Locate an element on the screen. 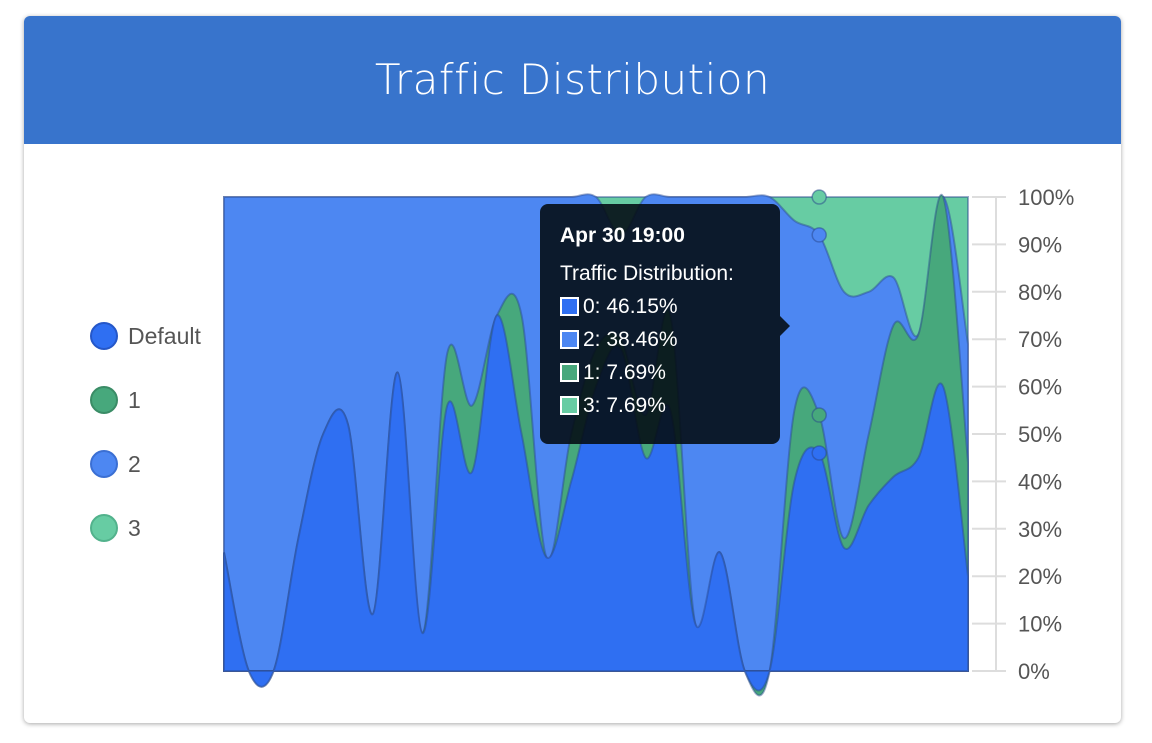  y-tick-label: 30% is located at coordinates (1040, 529).